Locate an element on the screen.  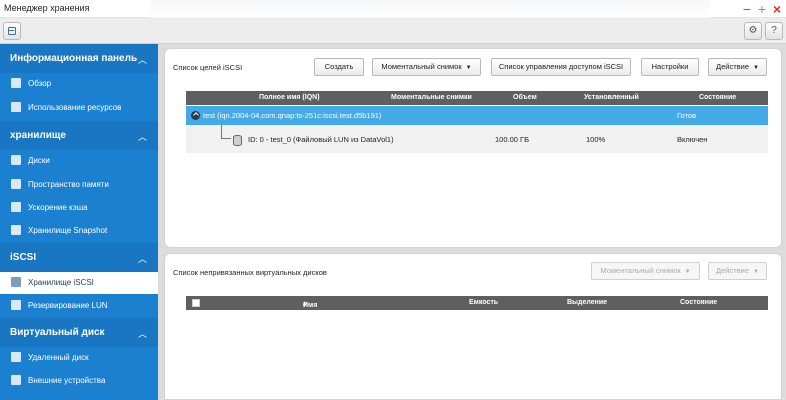
sidebar-item-lun-backup: Резервирование LUN is located at coordinates (79, 306).